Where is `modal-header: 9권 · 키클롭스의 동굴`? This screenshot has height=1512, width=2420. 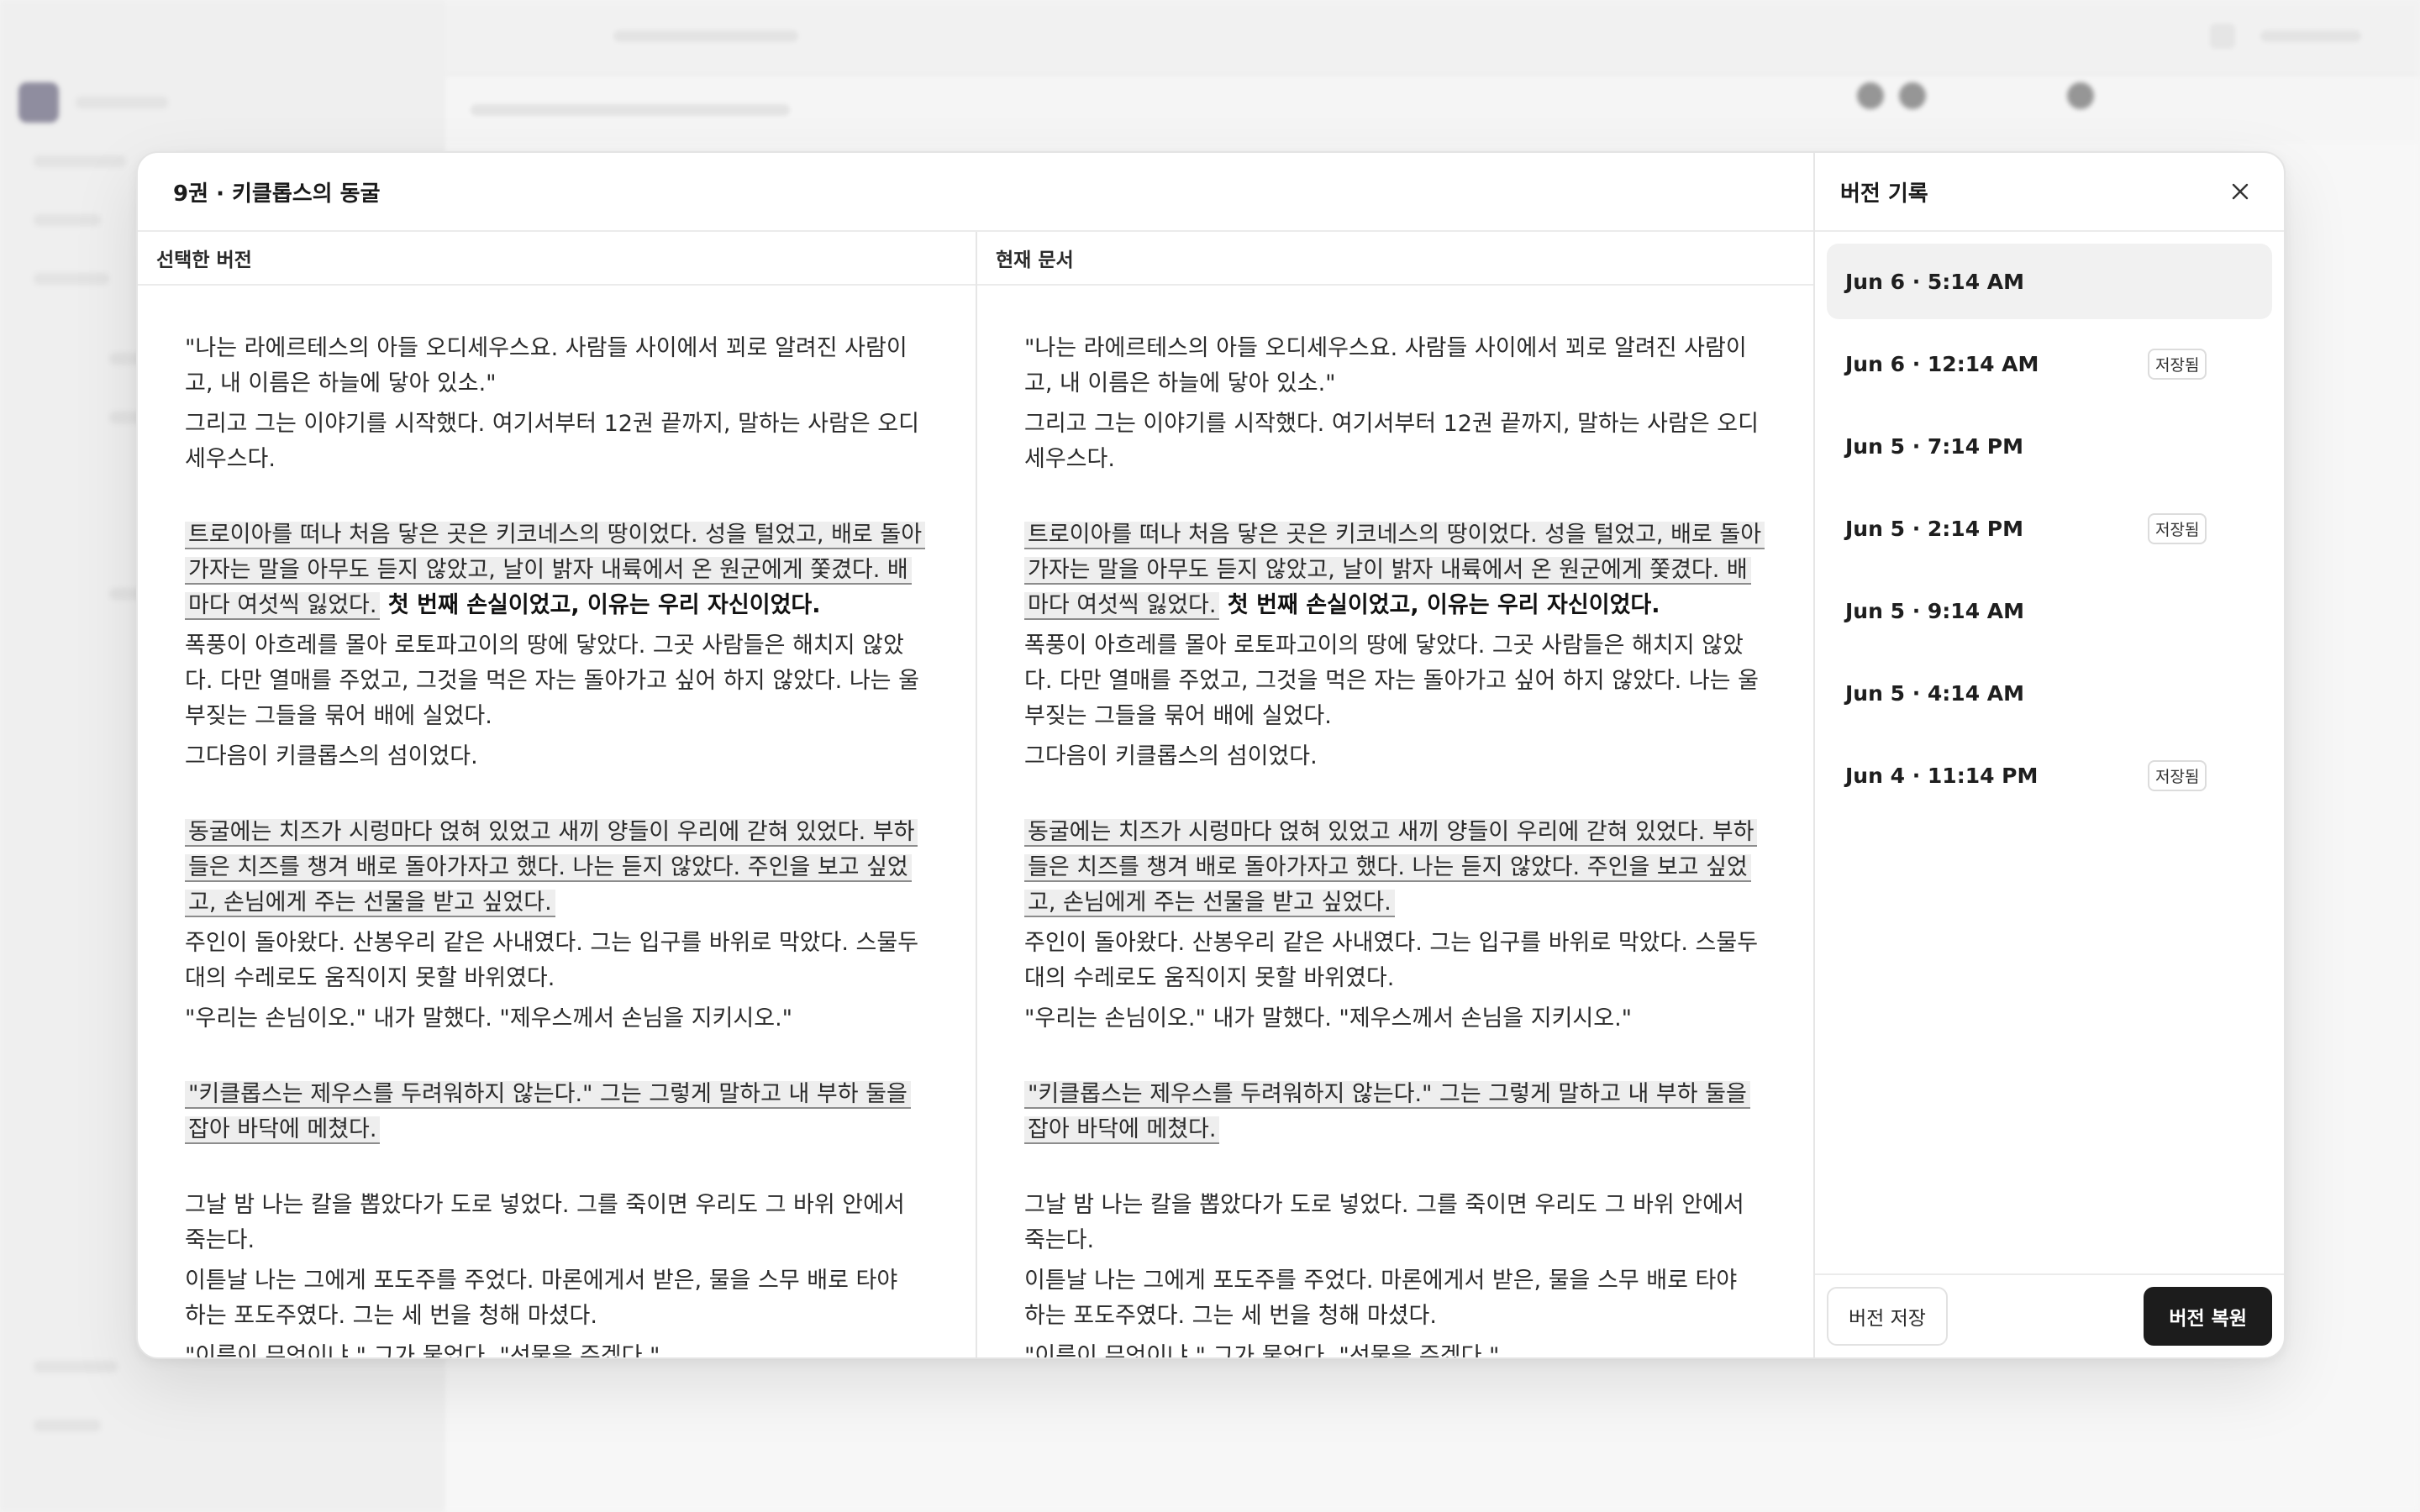 modal-header: 9권 · 키클롭스의 동굴 is located at coordinates (975, 192).